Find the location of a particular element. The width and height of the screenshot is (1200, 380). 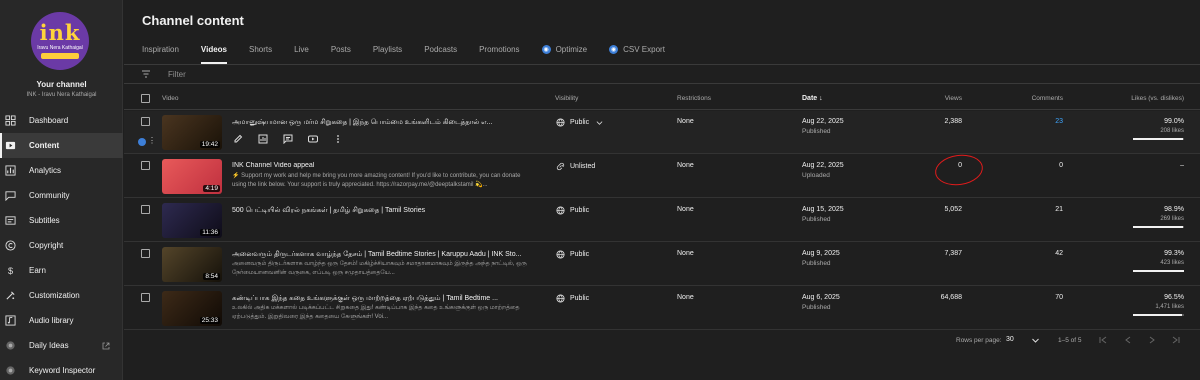

comments-action is located at coordinates (288, 139).